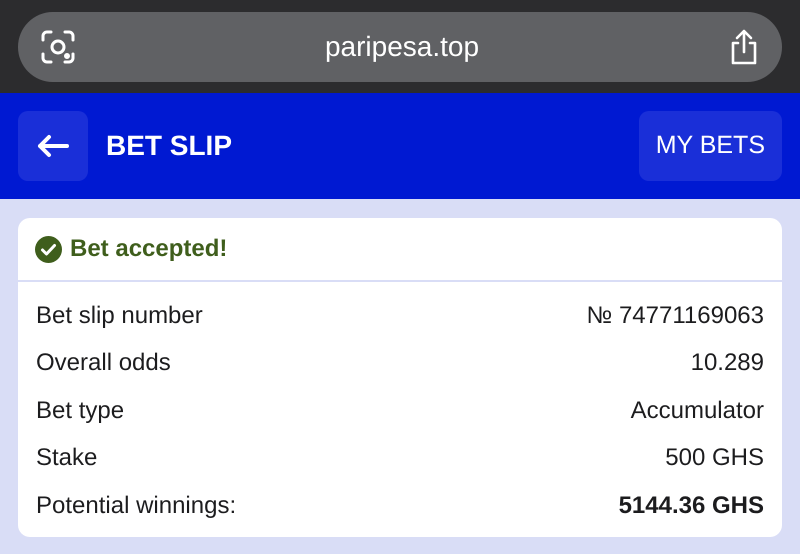  I want to click on url-text: paripesa.top, so click(402, 47).